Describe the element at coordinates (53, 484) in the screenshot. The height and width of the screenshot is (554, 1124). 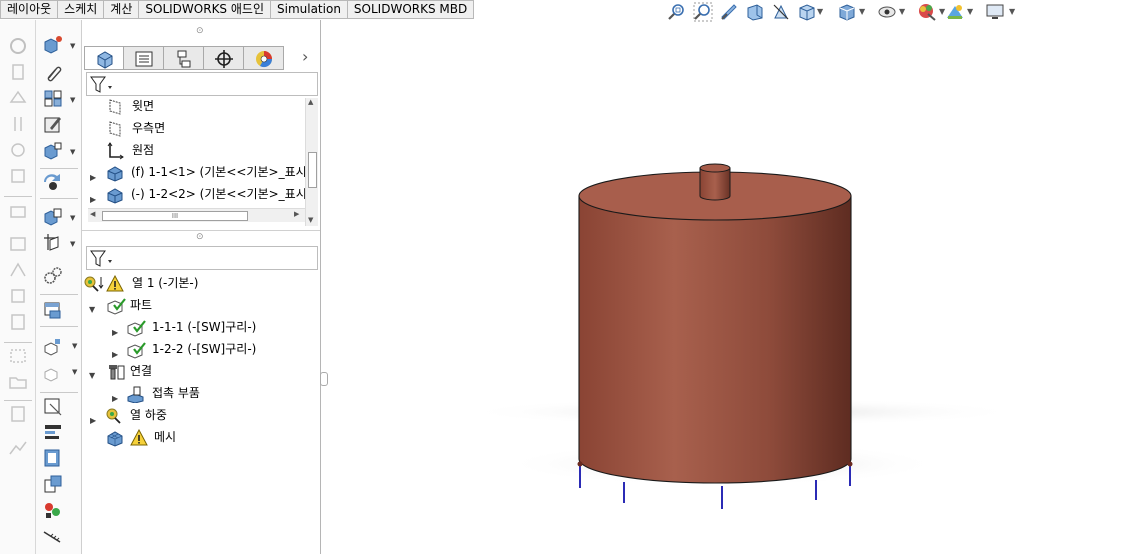
I see `report-tool-icon` at that location.